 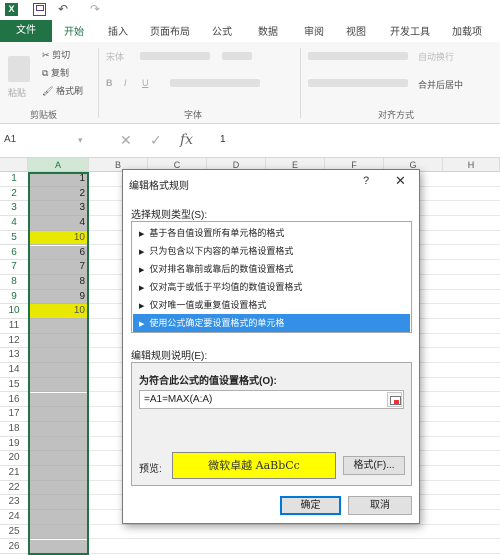 What do you see at coordinates (471, 165) in the screenshot?
I see `column-header-h: H` at bounding box center [471, 165].